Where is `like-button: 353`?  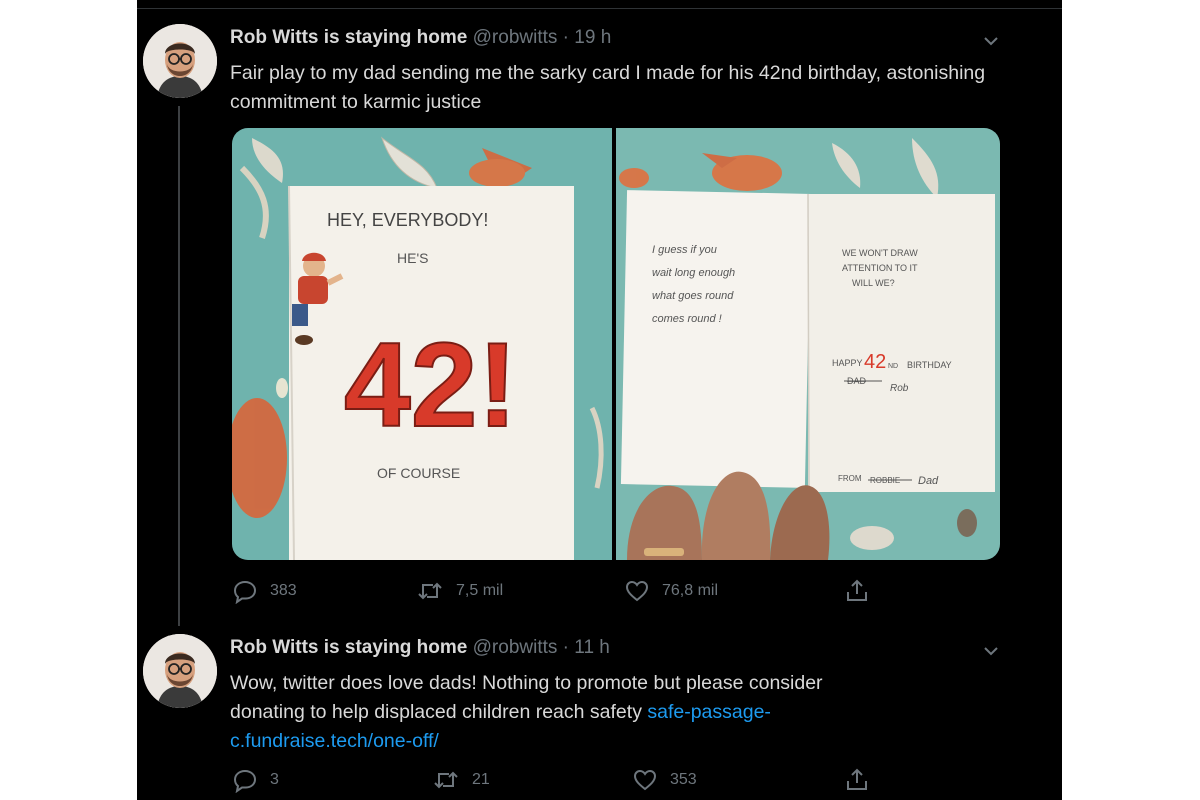 like-button: 353 is located at coordinates (664, 780).